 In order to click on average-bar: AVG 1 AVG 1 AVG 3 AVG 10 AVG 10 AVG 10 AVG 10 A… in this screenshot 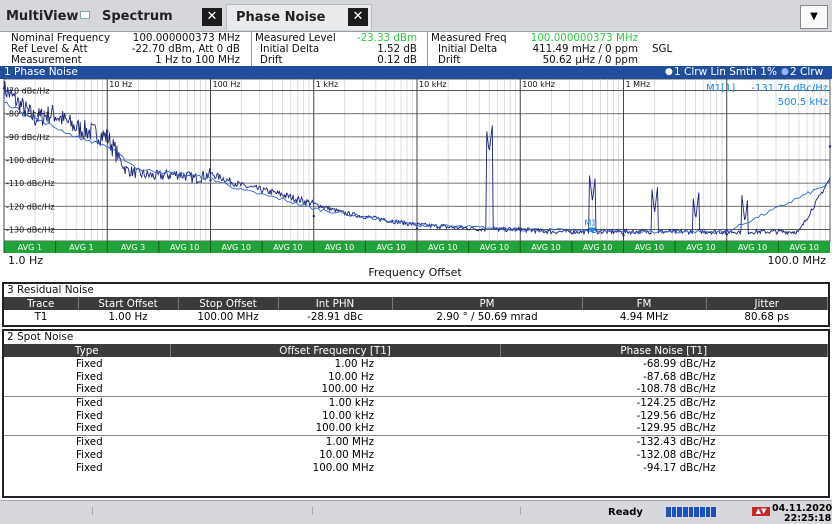, I will do `click(416, 247)`.